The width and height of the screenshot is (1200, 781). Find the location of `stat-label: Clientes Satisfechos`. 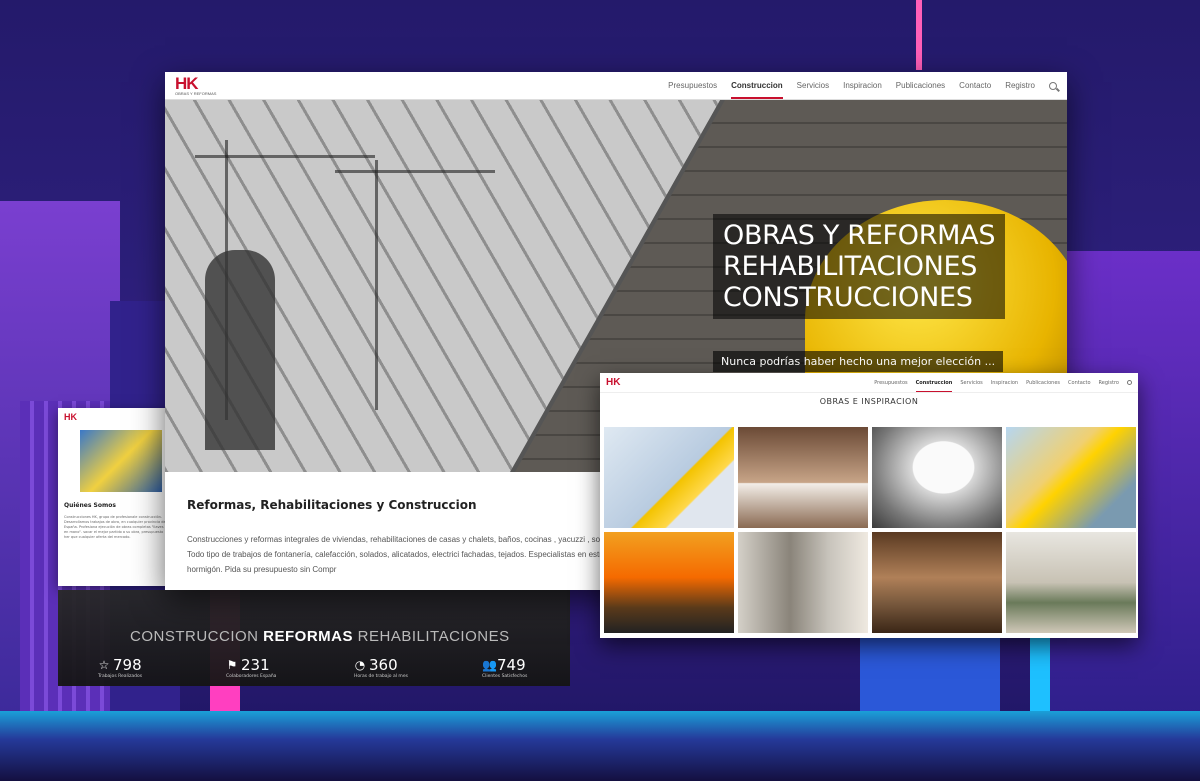

stat-label: Clientes Satisfechos is located at coordinates (505, 676).